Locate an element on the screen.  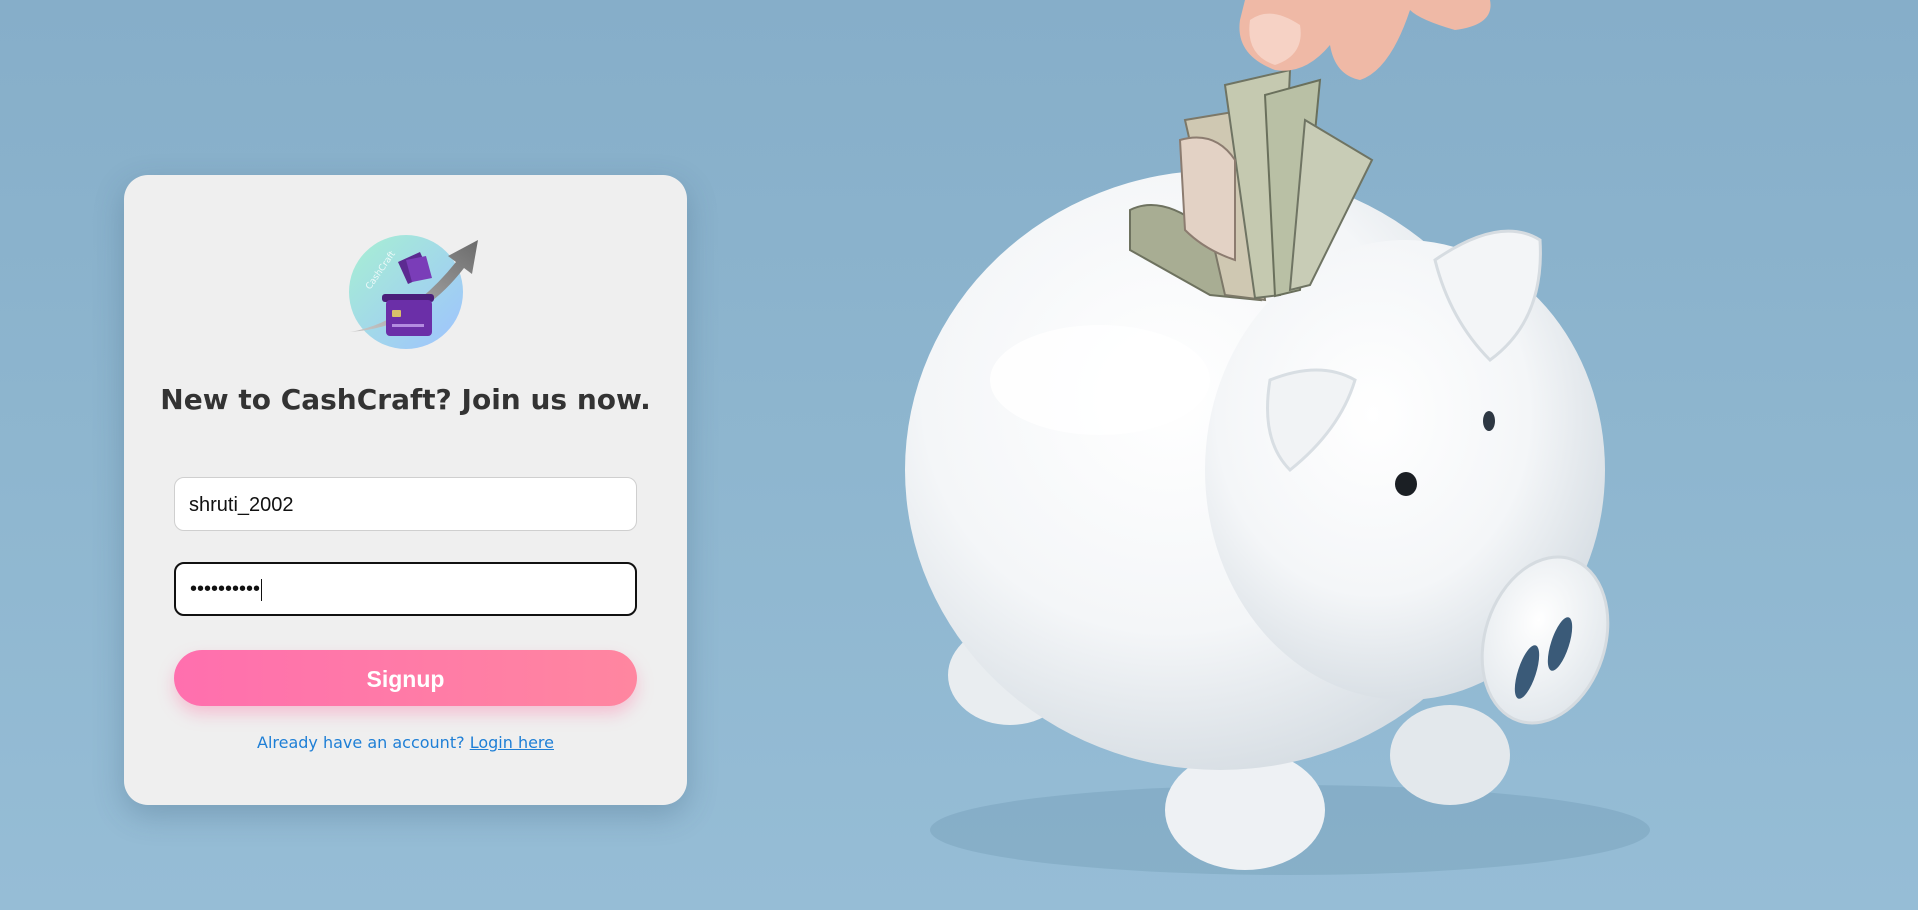
username-input: shruti_2002 is located at coordinates (405, 504).